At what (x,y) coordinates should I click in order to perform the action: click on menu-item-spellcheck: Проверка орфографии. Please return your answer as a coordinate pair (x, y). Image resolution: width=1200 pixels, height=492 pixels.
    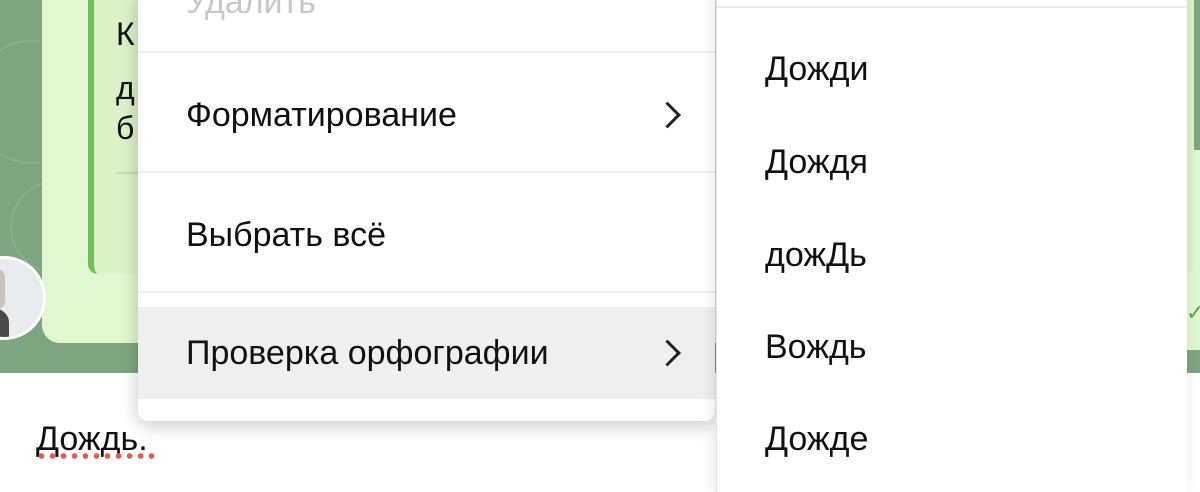
    Looking at the image, I should click on (426, 353).